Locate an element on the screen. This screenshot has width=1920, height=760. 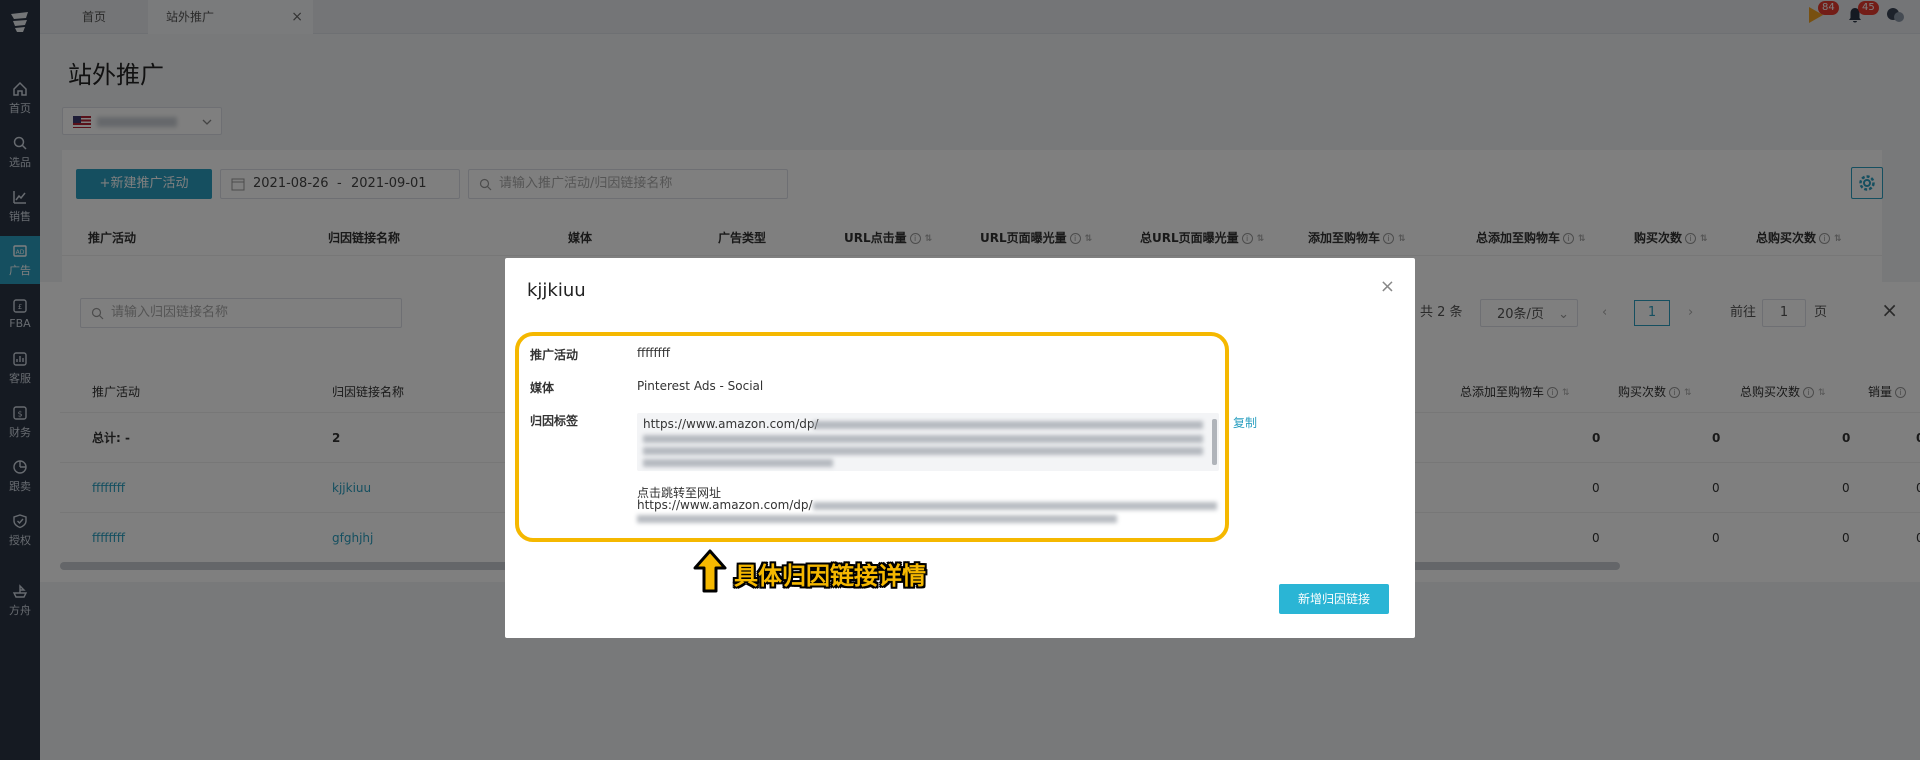
callout-text: 具体归因链接详情 is located at coordinates (830, 576).